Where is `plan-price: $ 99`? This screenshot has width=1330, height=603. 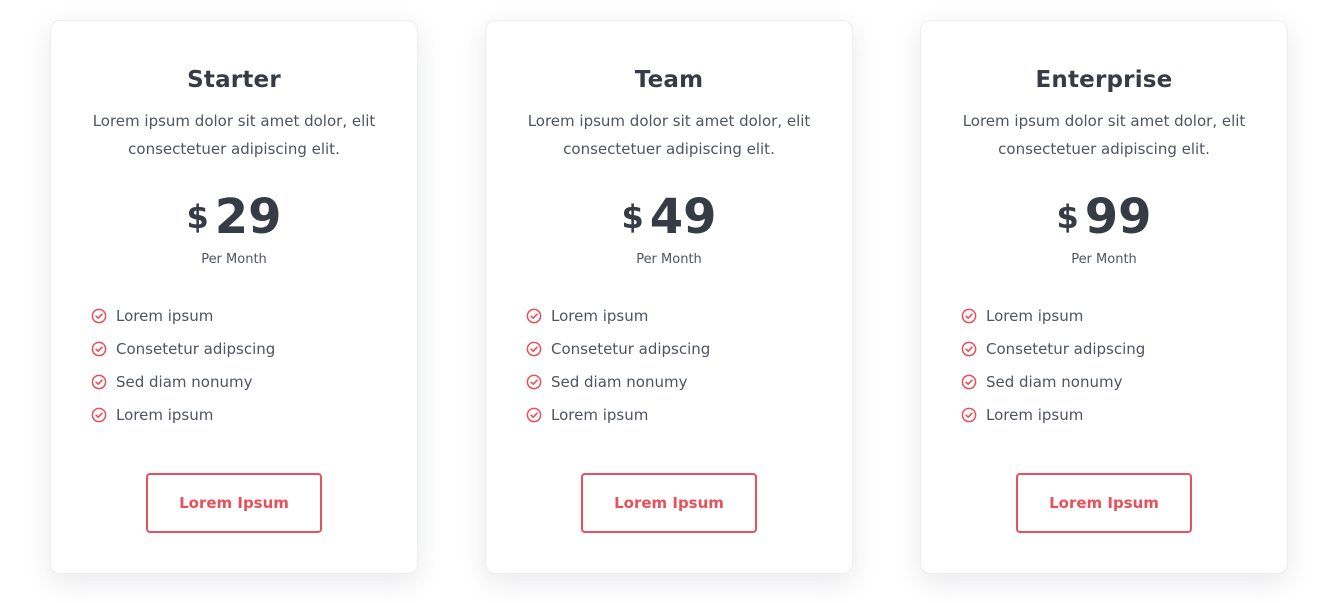
plan-price: $ 99 is located at coordinates (1104, 217).